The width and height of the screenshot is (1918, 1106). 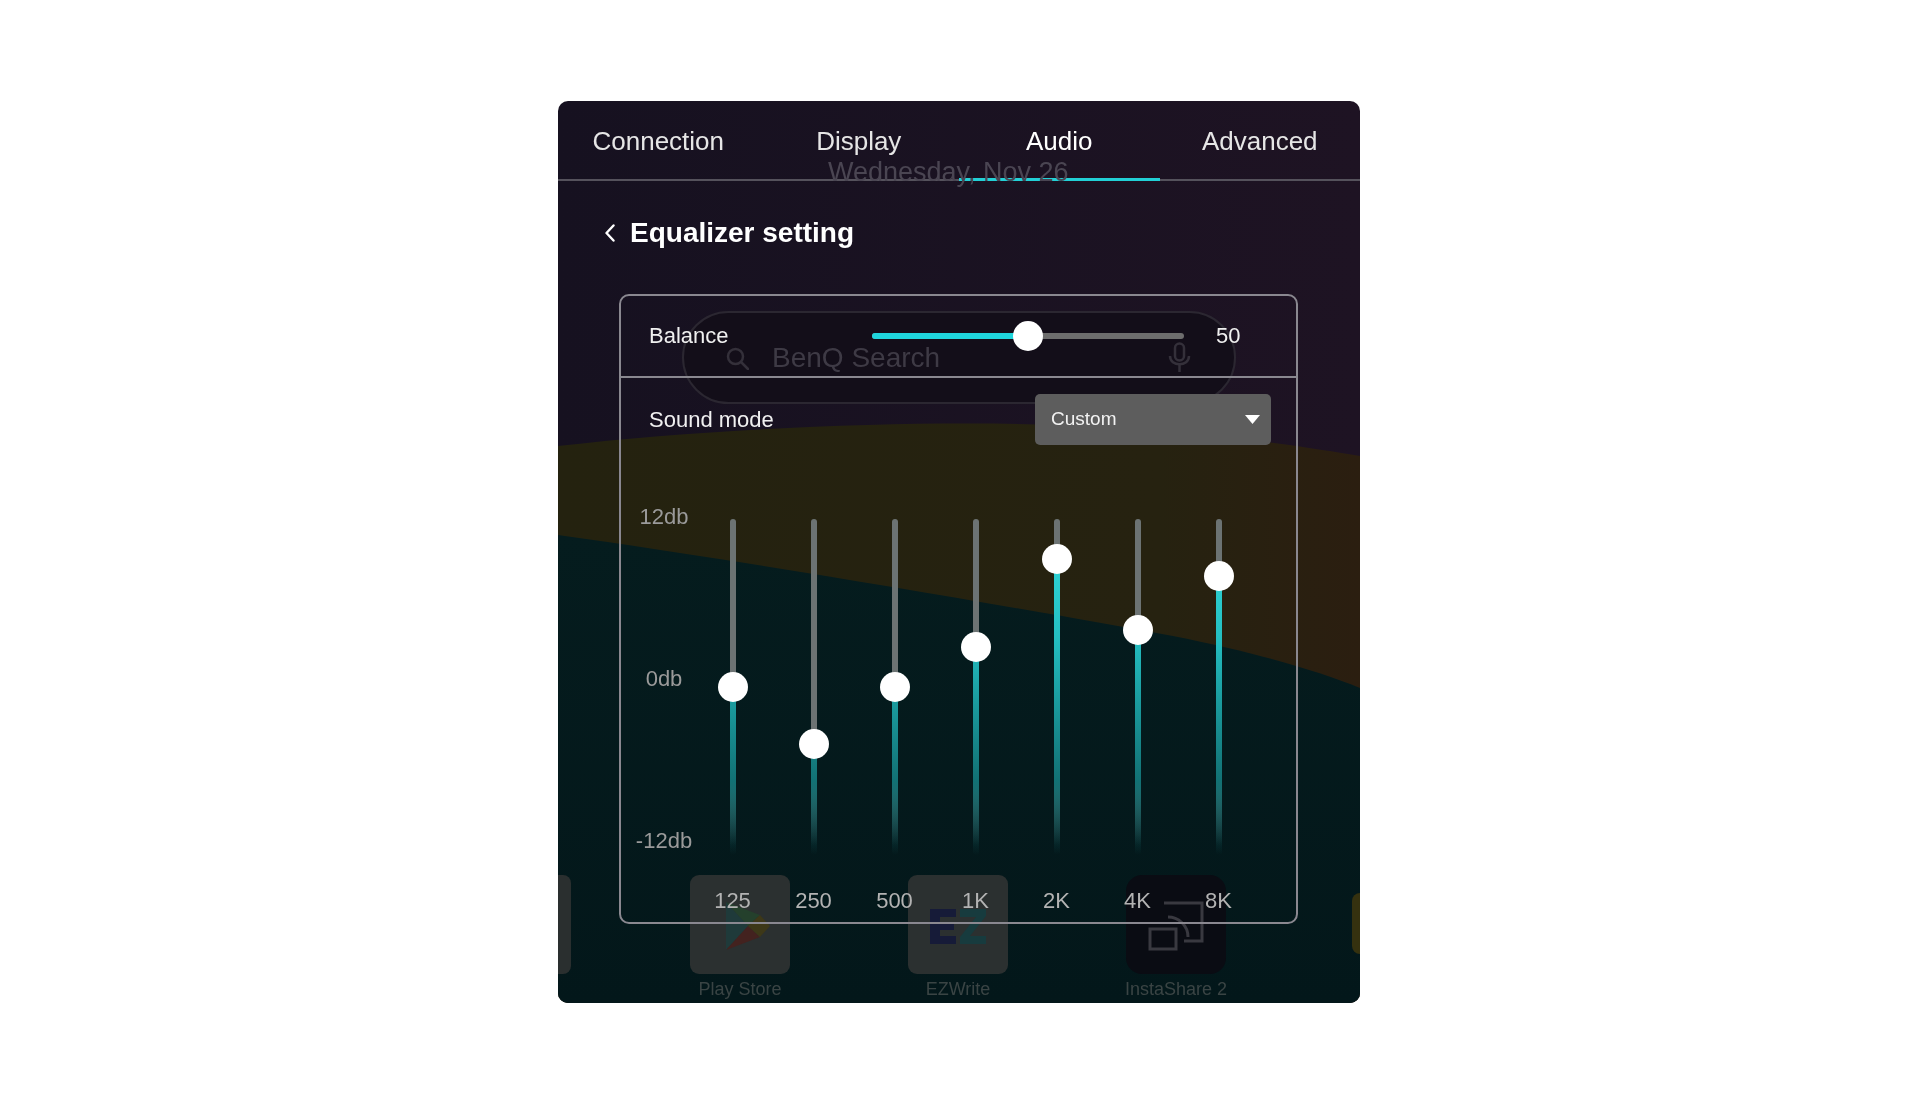 I want to click on sound-mode-label: Sound mode, so click(x=711, y=419).